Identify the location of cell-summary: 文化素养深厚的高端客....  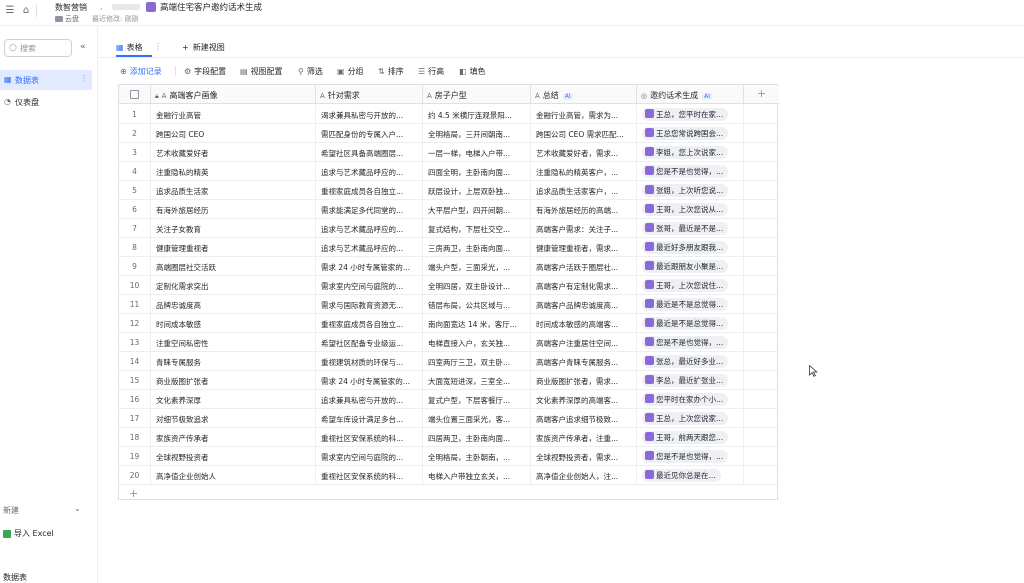
(584, 399).